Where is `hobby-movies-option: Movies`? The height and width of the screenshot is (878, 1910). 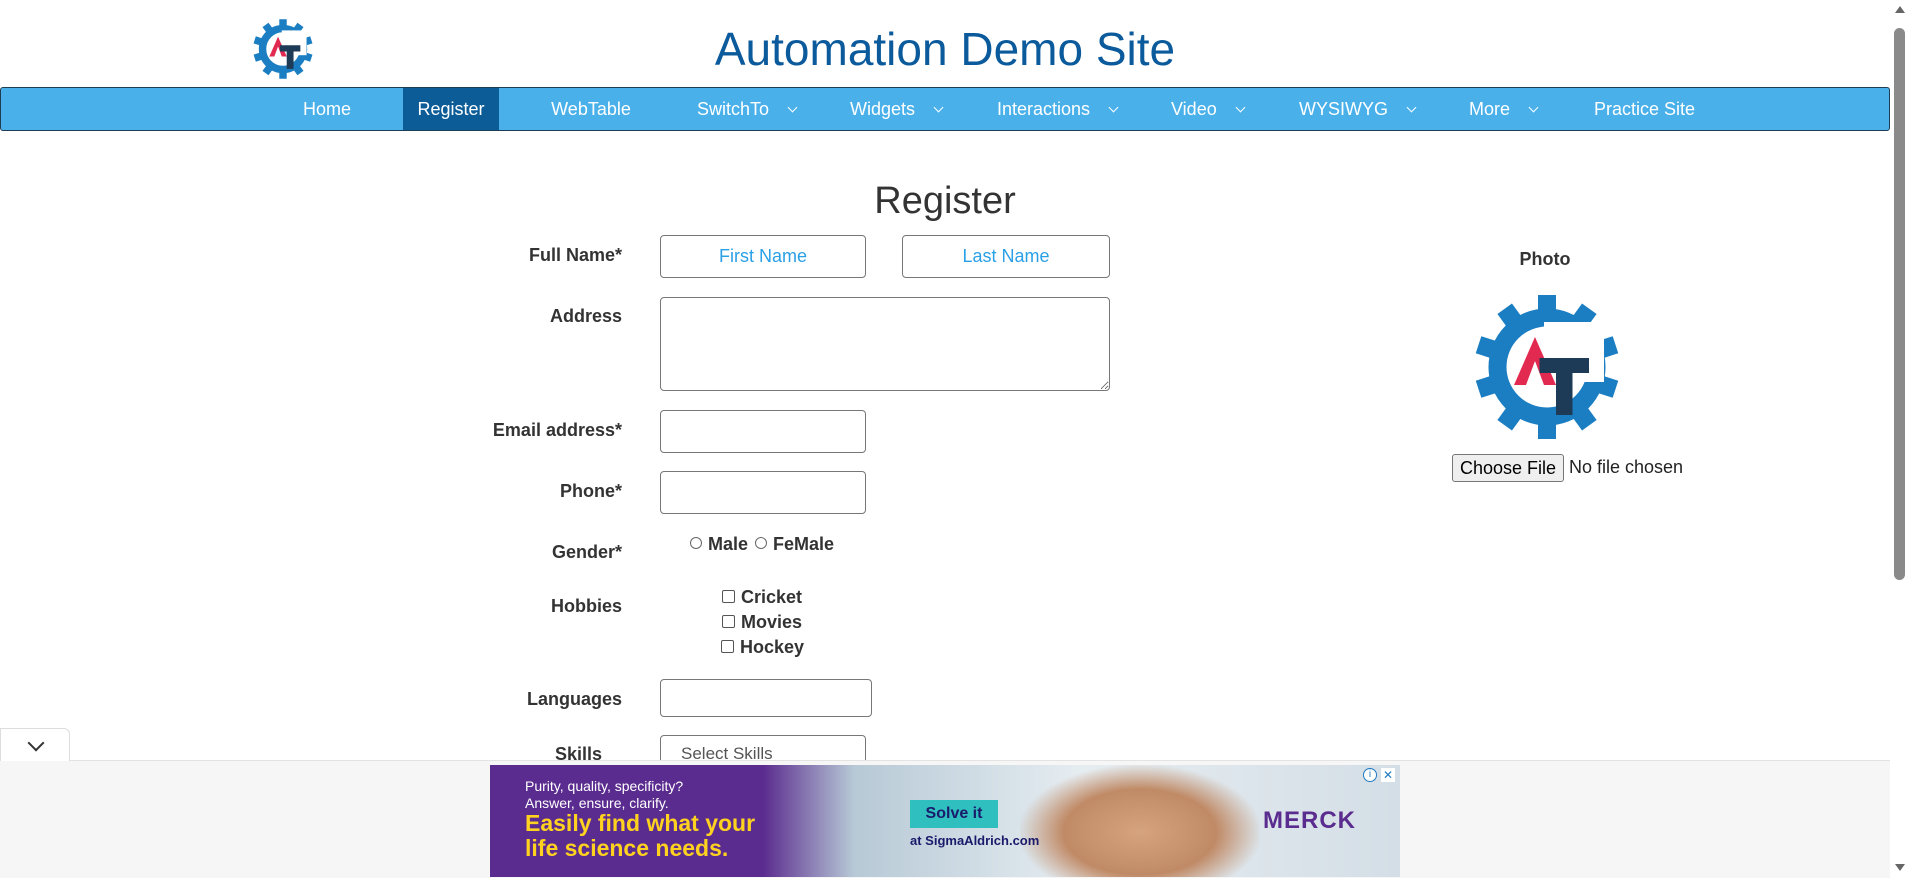
hobby-movies-option: Movies is located at coordinates (762, 622).